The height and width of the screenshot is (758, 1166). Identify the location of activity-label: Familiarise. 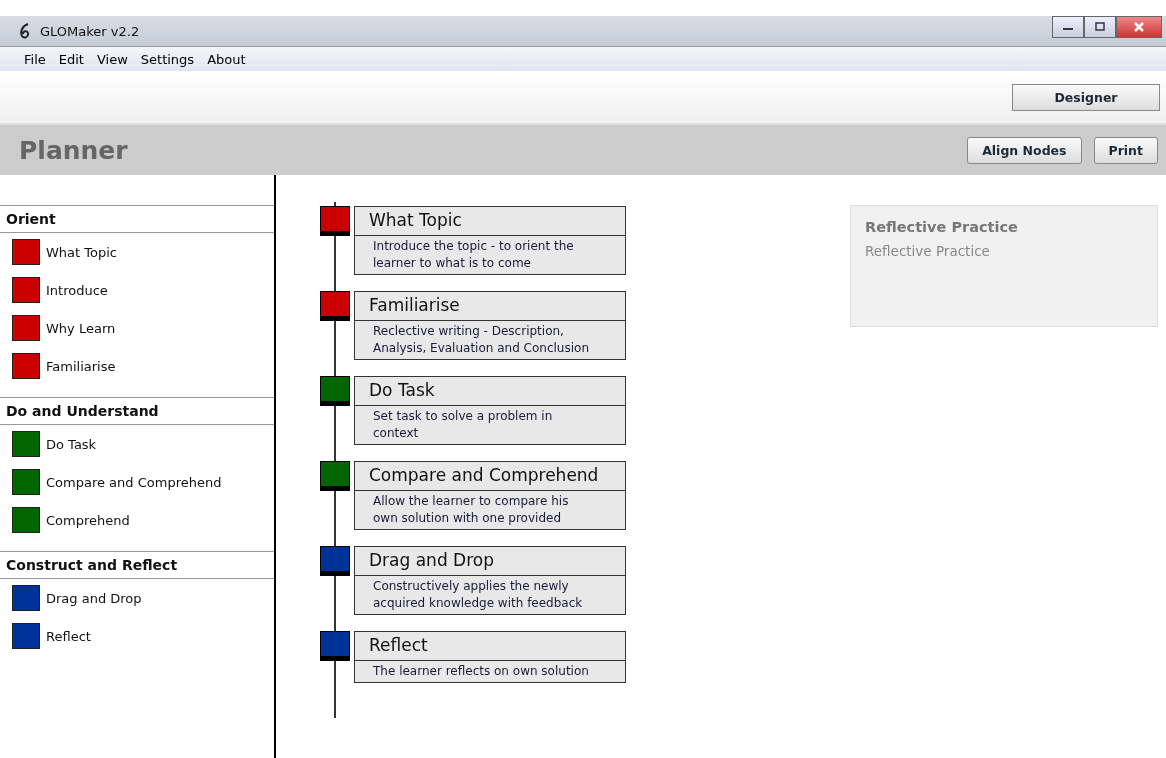
(81, 366).